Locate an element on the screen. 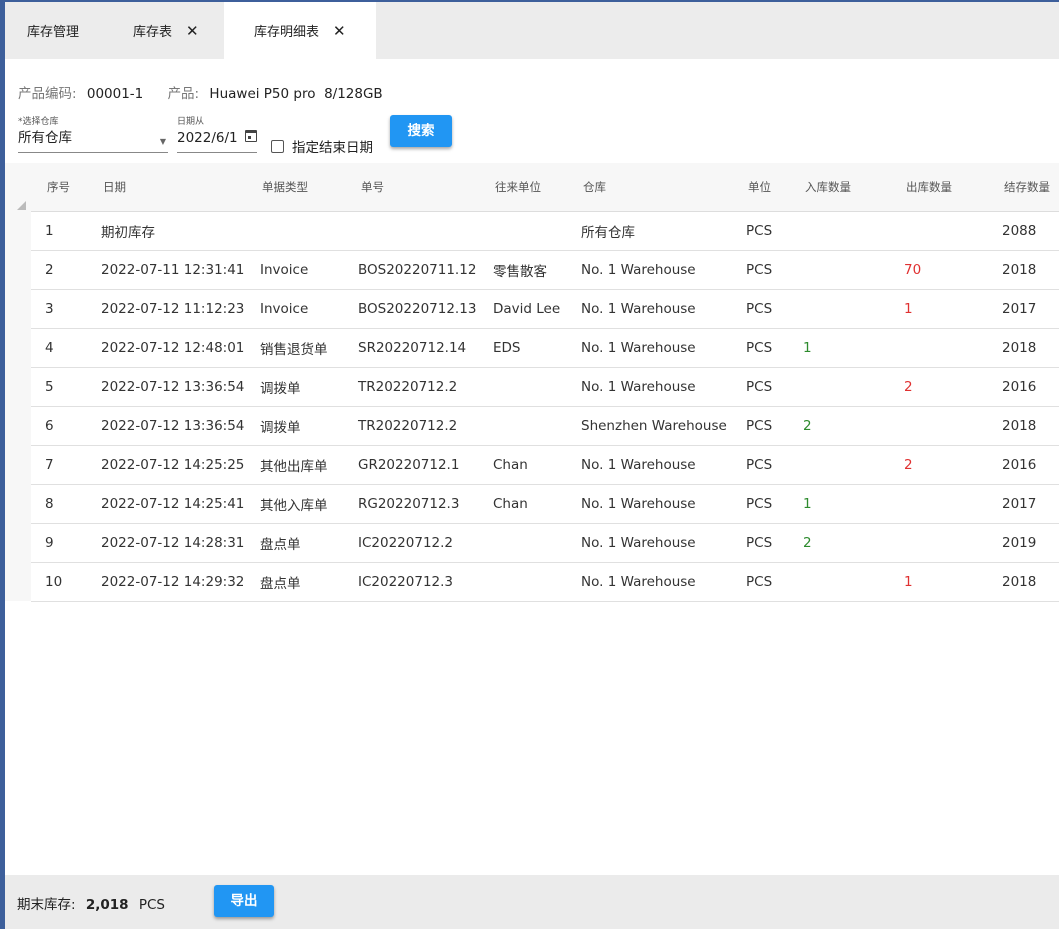 Image resolution: width=1059 pixels, height=929 pixels. col-index: 9 is located at coordinates (49, 543).